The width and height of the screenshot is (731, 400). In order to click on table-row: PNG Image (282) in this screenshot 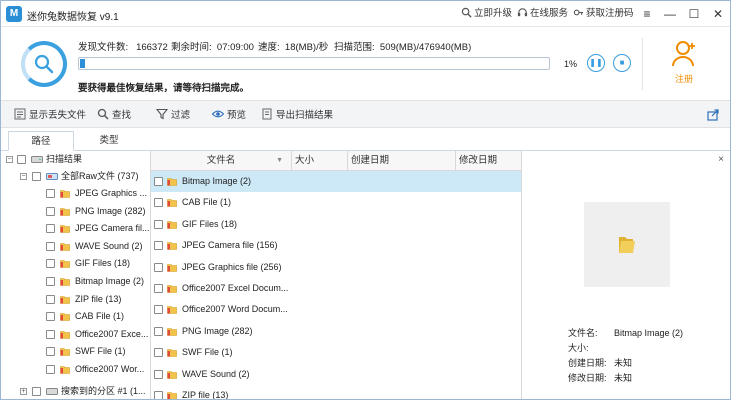, I will do `click(336, 331)`.